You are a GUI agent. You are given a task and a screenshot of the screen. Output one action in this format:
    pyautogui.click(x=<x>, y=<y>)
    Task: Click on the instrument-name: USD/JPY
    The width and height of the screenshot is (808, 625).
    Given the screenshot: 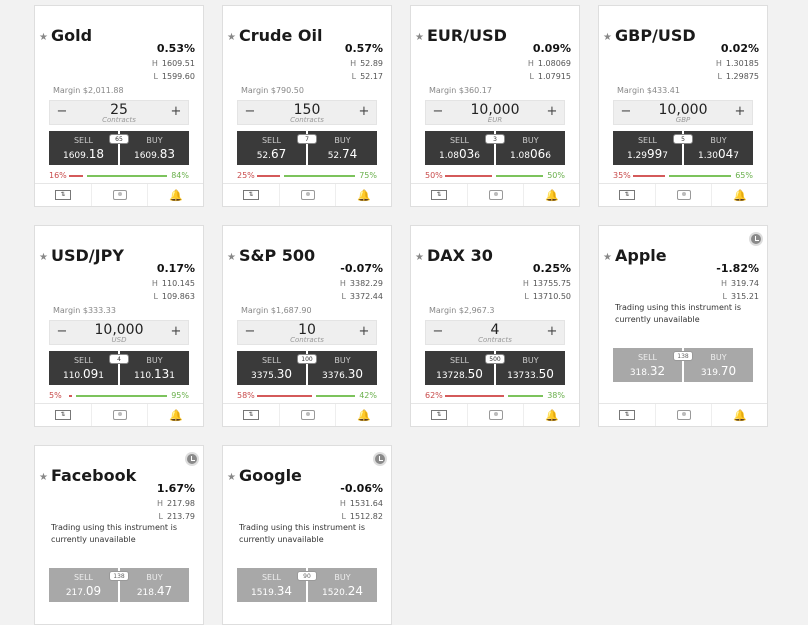 What is the action you would take?
    pyautogui.click(x=87, y=255)
    